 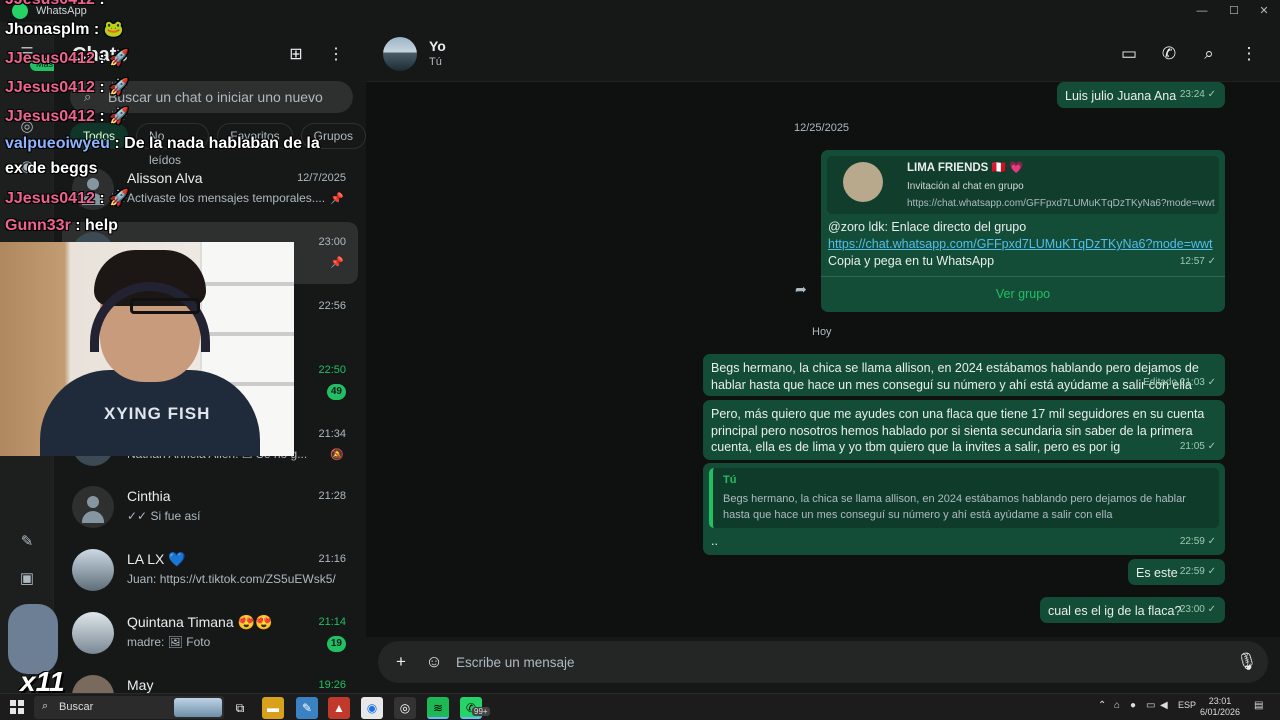 What do you see at coordinates (863, 182) in the screenshot?
I see `group-thumbnail` at bounding box center [863, 182].